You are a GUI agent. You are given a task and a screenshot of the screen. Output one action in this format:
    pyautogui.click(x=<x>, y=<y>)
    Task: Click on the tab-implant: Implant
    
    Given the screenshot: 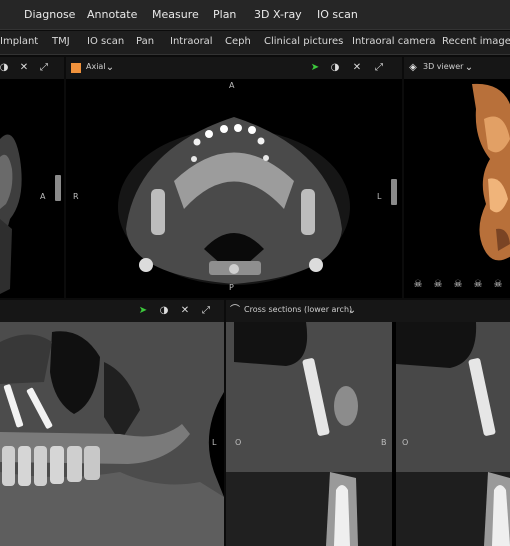 What is the action you would take?
    pyautogui.click(x=19, y=41)
    